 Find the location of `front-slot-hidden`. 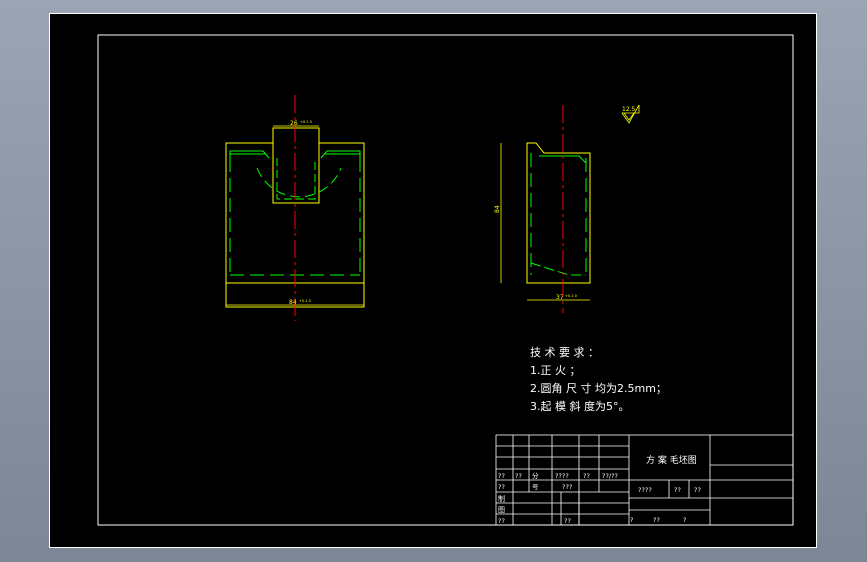

front-slot-hidden is located at coordinates (296, 179).